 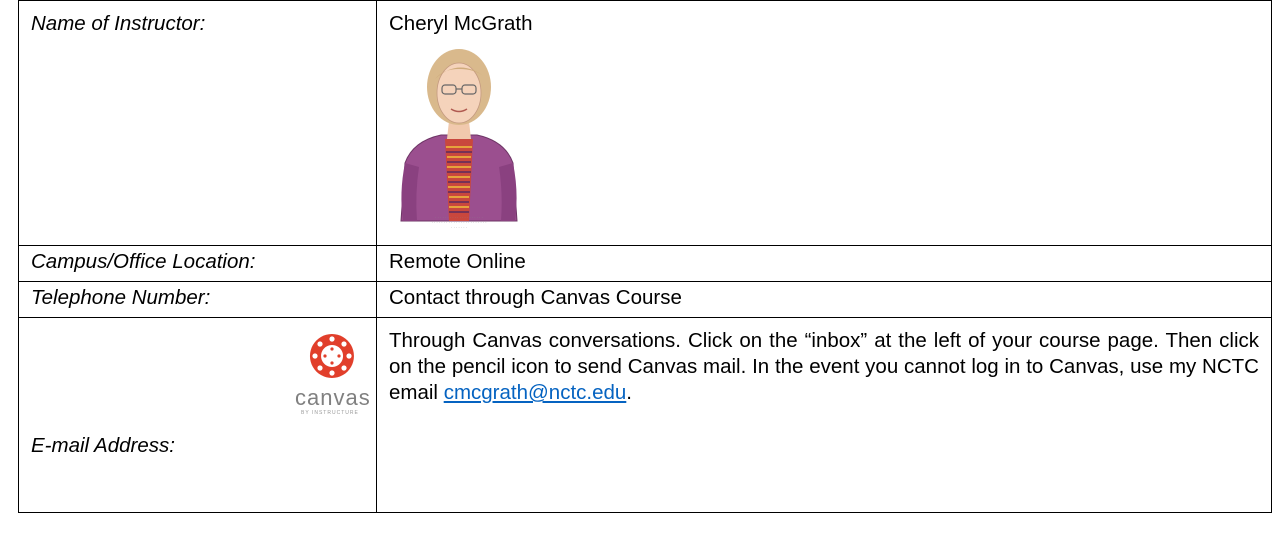 What do you see at coordinates (197, 299) in the screenshot?
I see `telephone-label: Telephone Number:` at bounding box center [197, 299].